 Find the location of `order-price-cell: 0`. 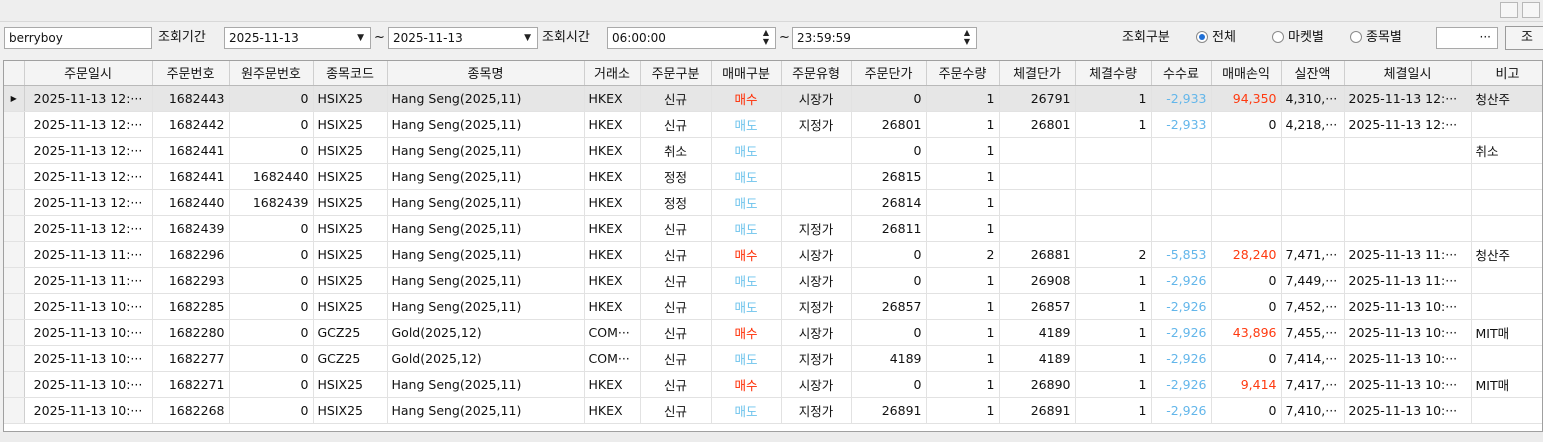

order-price-cell: 0 is located at coordinates (889, 150).